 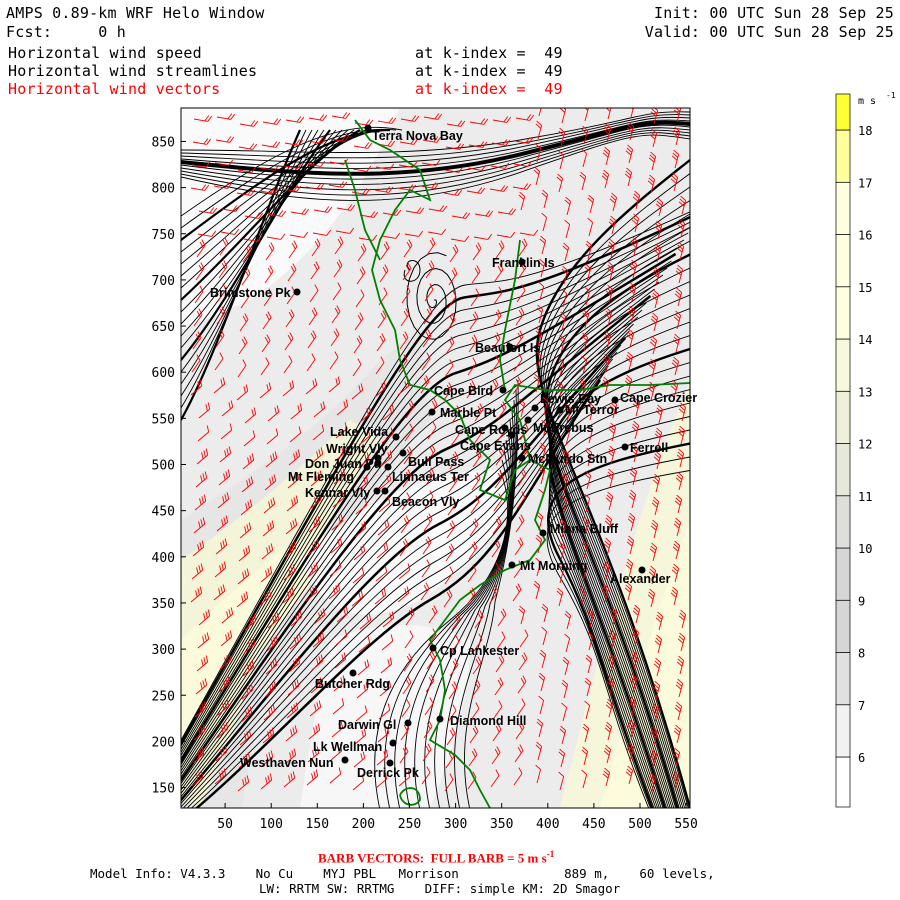 What do you see at coordinates (865, 497) in the screenshot?
I see `colorbar-label: 11` at bounding box center [865, 497].